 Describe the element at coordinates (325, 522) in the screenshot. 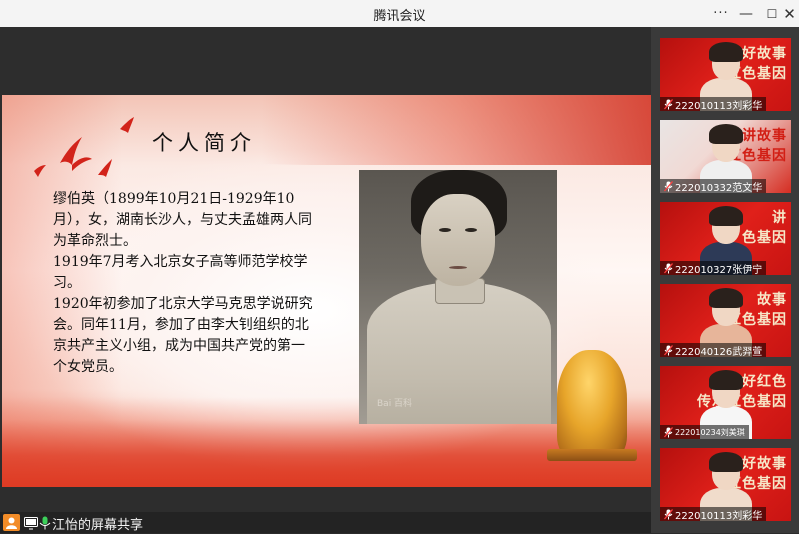

I see `screen-share-status-bar: 江怡的屏幕共享` at that location.